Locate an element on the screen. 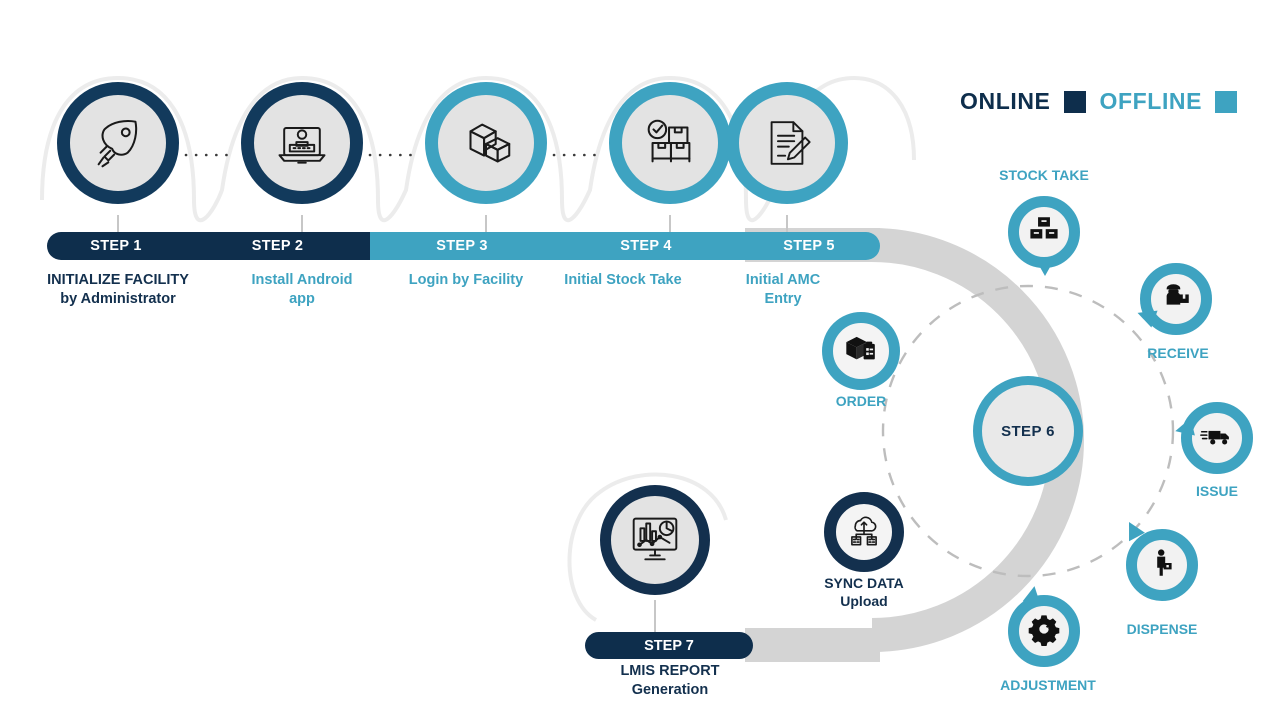 Image resolution: width=1280 pixels, height=720 pixels. step-caption-3-line1: Login by Facility is located at coordinates (466, 280).